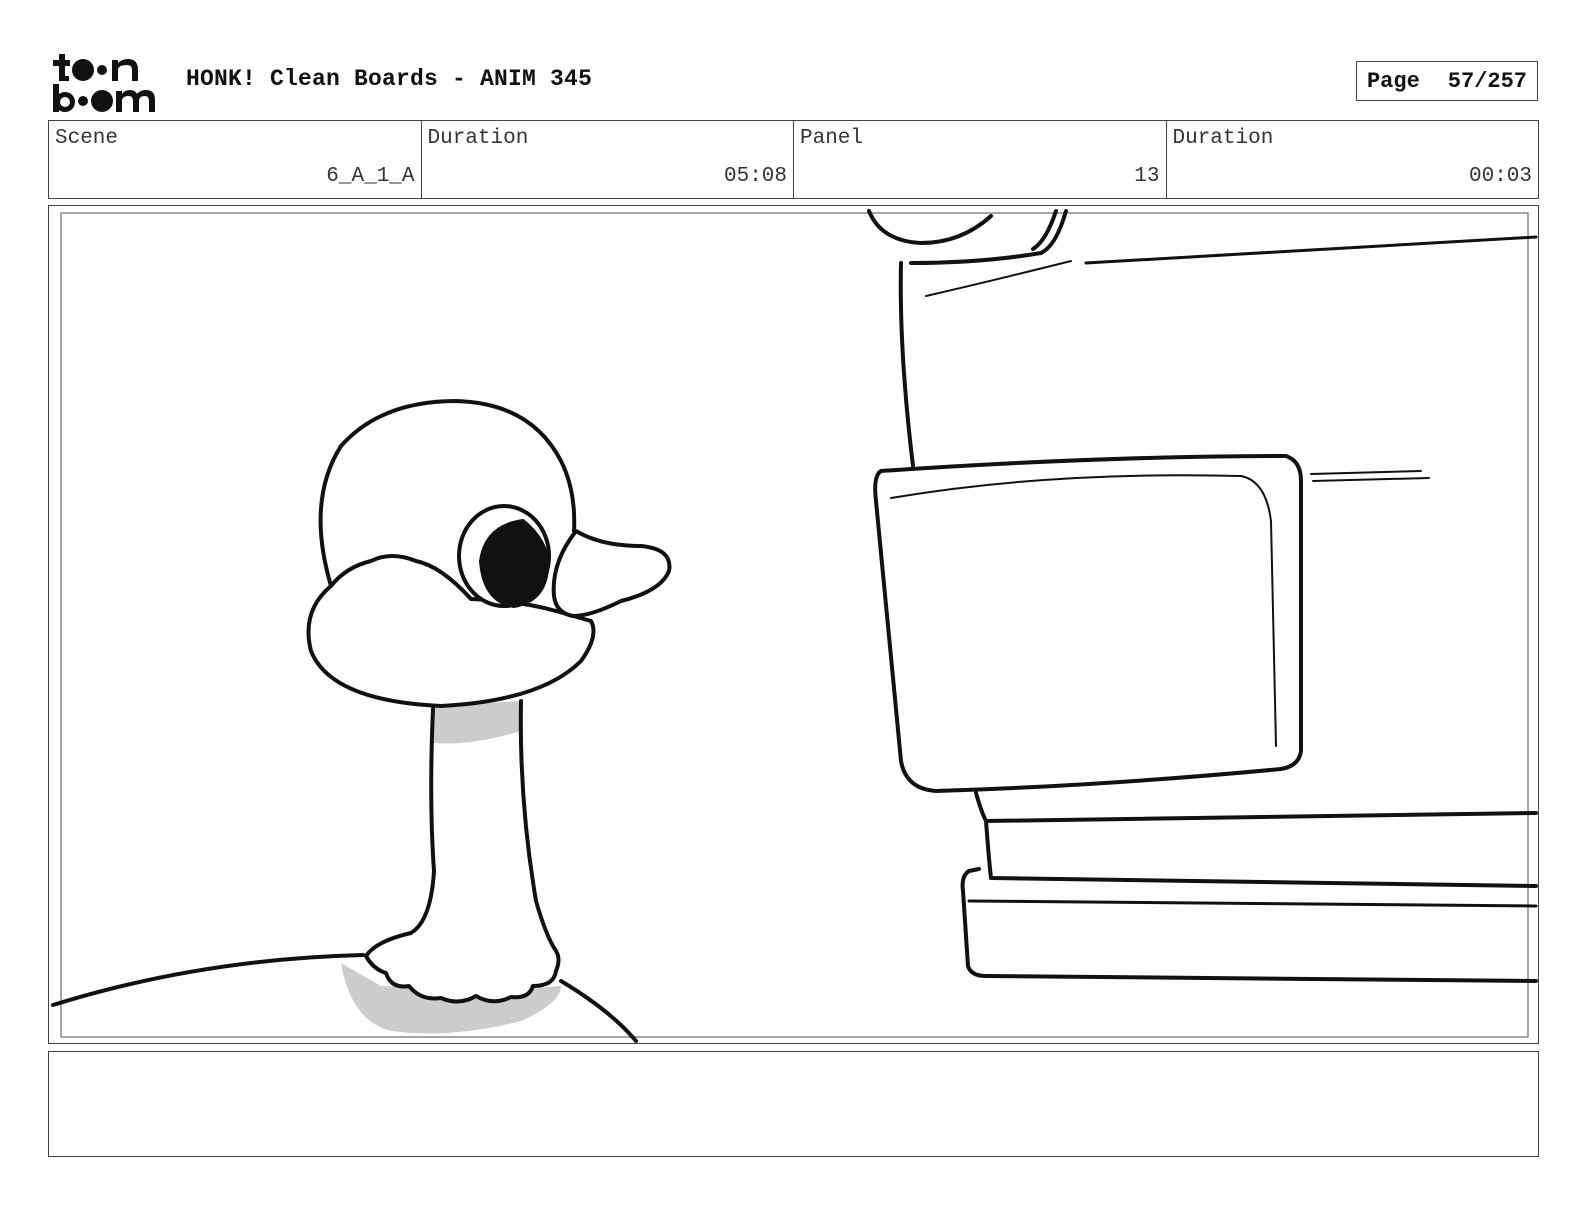  Describe the element at coordinates (1352, 159) in the screenshot. I see `panel-duration-cell: Duration 00:03` at that location.